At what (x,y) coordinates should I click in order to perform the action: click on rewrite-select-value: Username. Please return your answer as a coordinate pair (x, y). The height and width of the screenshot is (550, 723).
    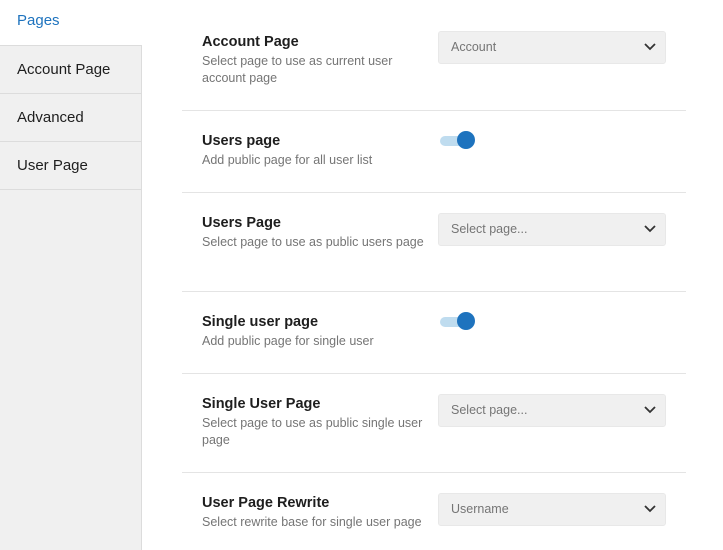
    Looking at the image, I should click on (480, 509).